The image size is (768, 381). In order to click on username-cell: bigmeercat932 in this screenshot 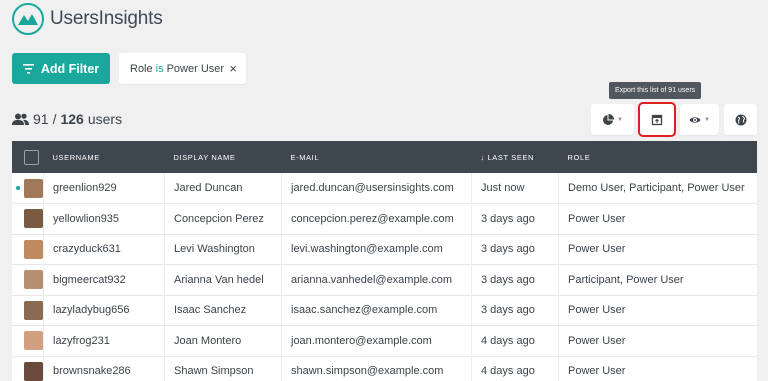, I will do `click(104, 279)`.